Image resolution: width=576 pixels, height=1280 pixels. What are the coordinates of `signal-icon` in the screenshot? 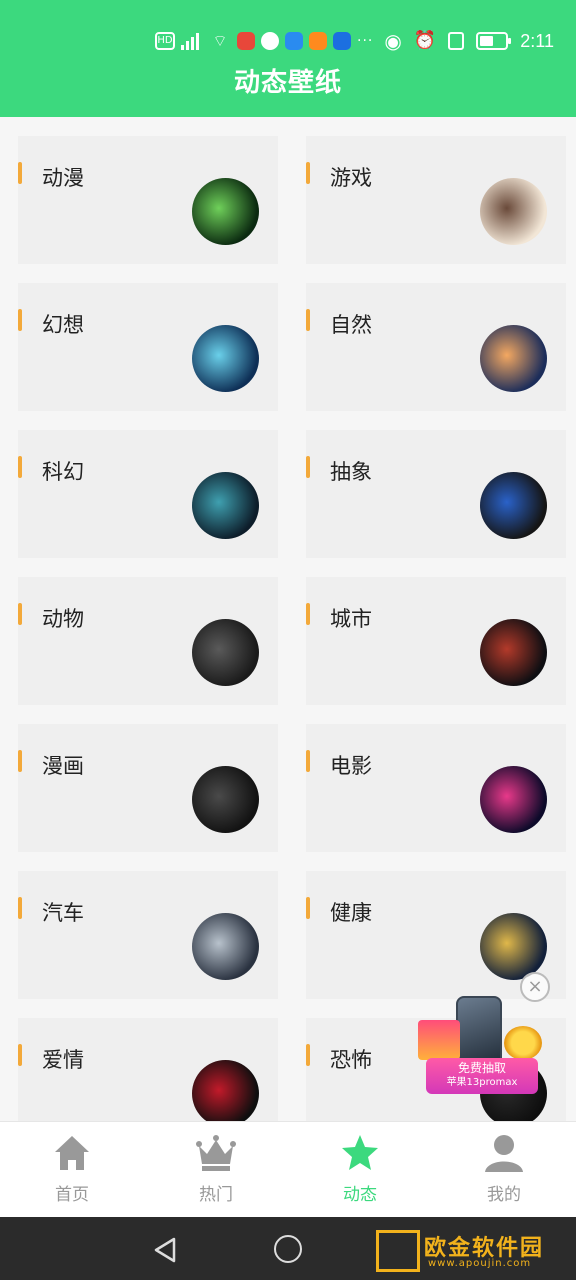 It's located at (192, 41).